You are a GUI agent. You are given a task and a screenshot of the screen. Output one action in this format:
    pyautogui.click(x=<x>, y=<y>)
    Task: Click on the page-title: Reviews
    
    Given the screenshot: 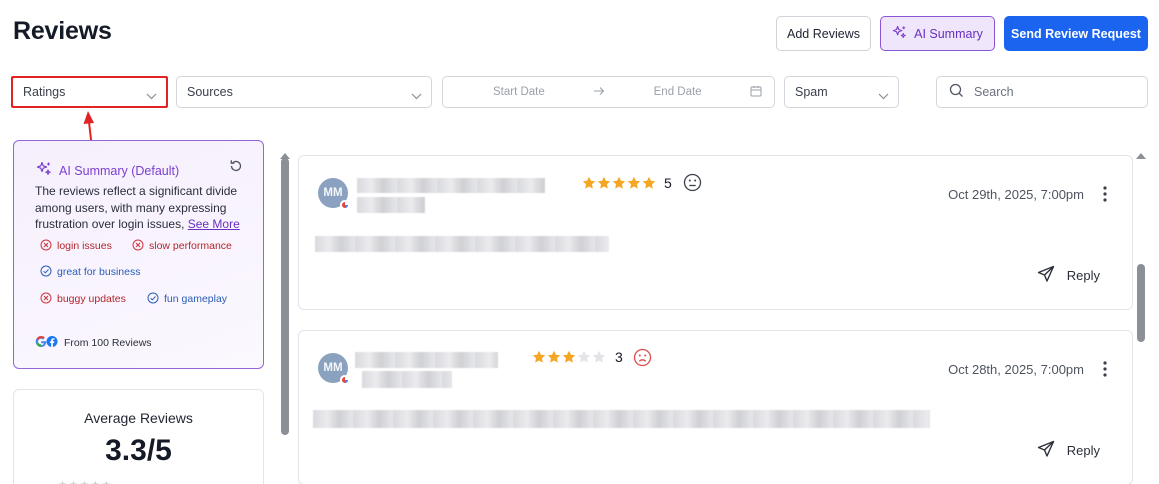 What is the action you would take?
    pyautogui.click(x=62, y=31)
    